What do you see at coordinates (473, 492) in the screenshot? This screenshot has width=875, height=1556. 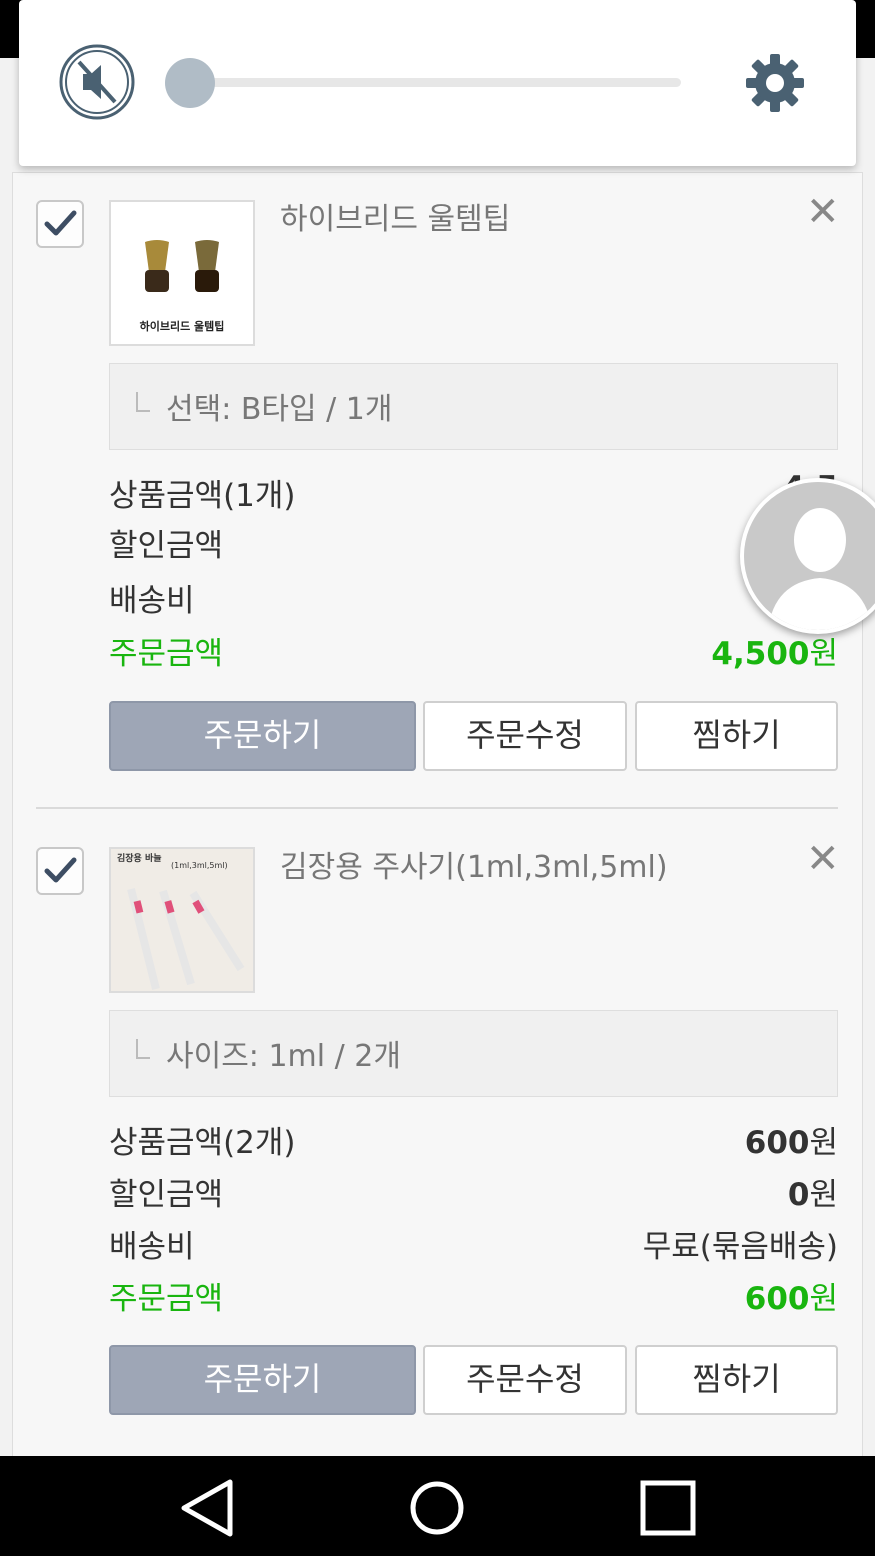 I see `product-price-row: 상품금액(1개) 4,5` at bounding box center [473, 492].